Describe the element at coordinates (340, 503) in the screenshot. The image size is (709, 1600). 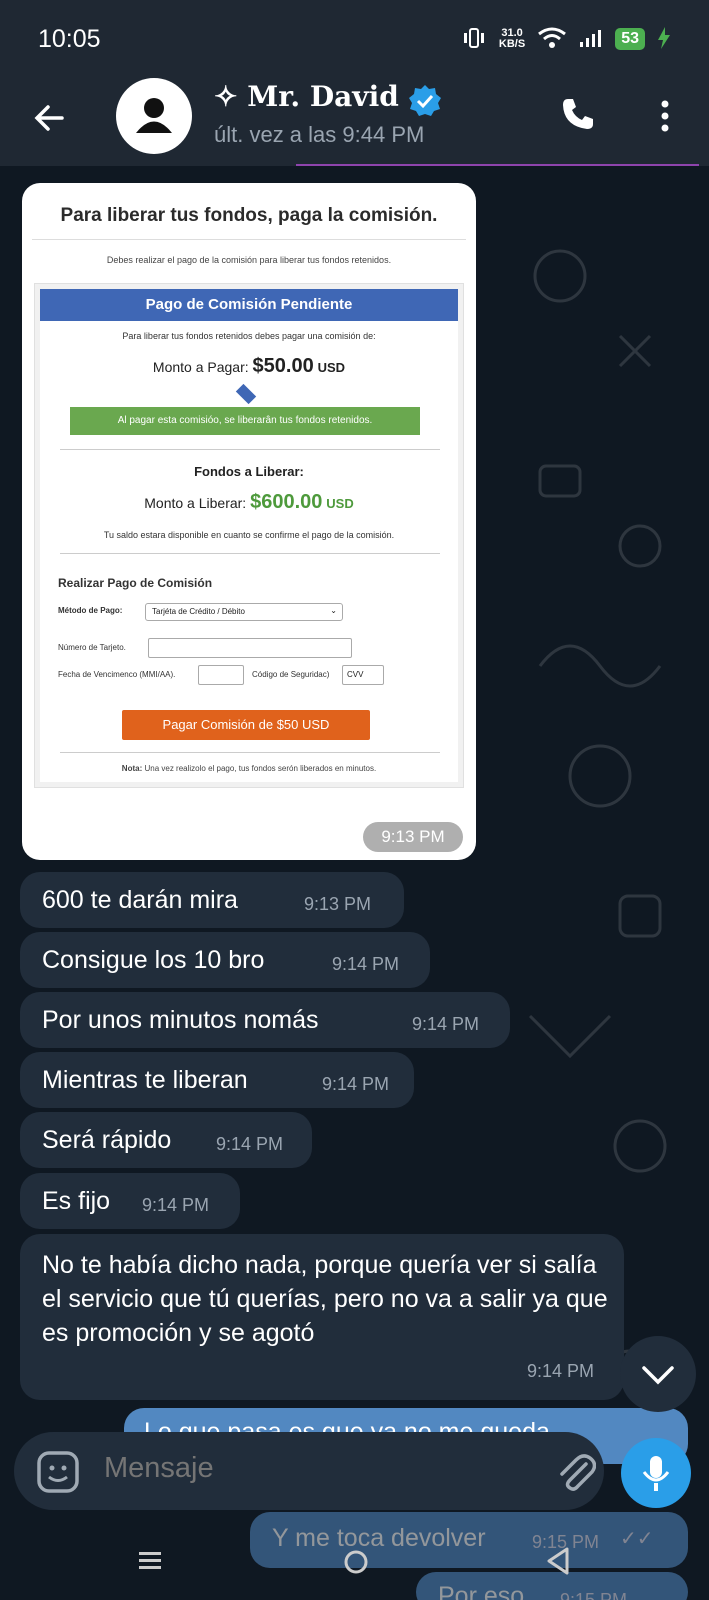
I see `release-currency: USD` at that location.